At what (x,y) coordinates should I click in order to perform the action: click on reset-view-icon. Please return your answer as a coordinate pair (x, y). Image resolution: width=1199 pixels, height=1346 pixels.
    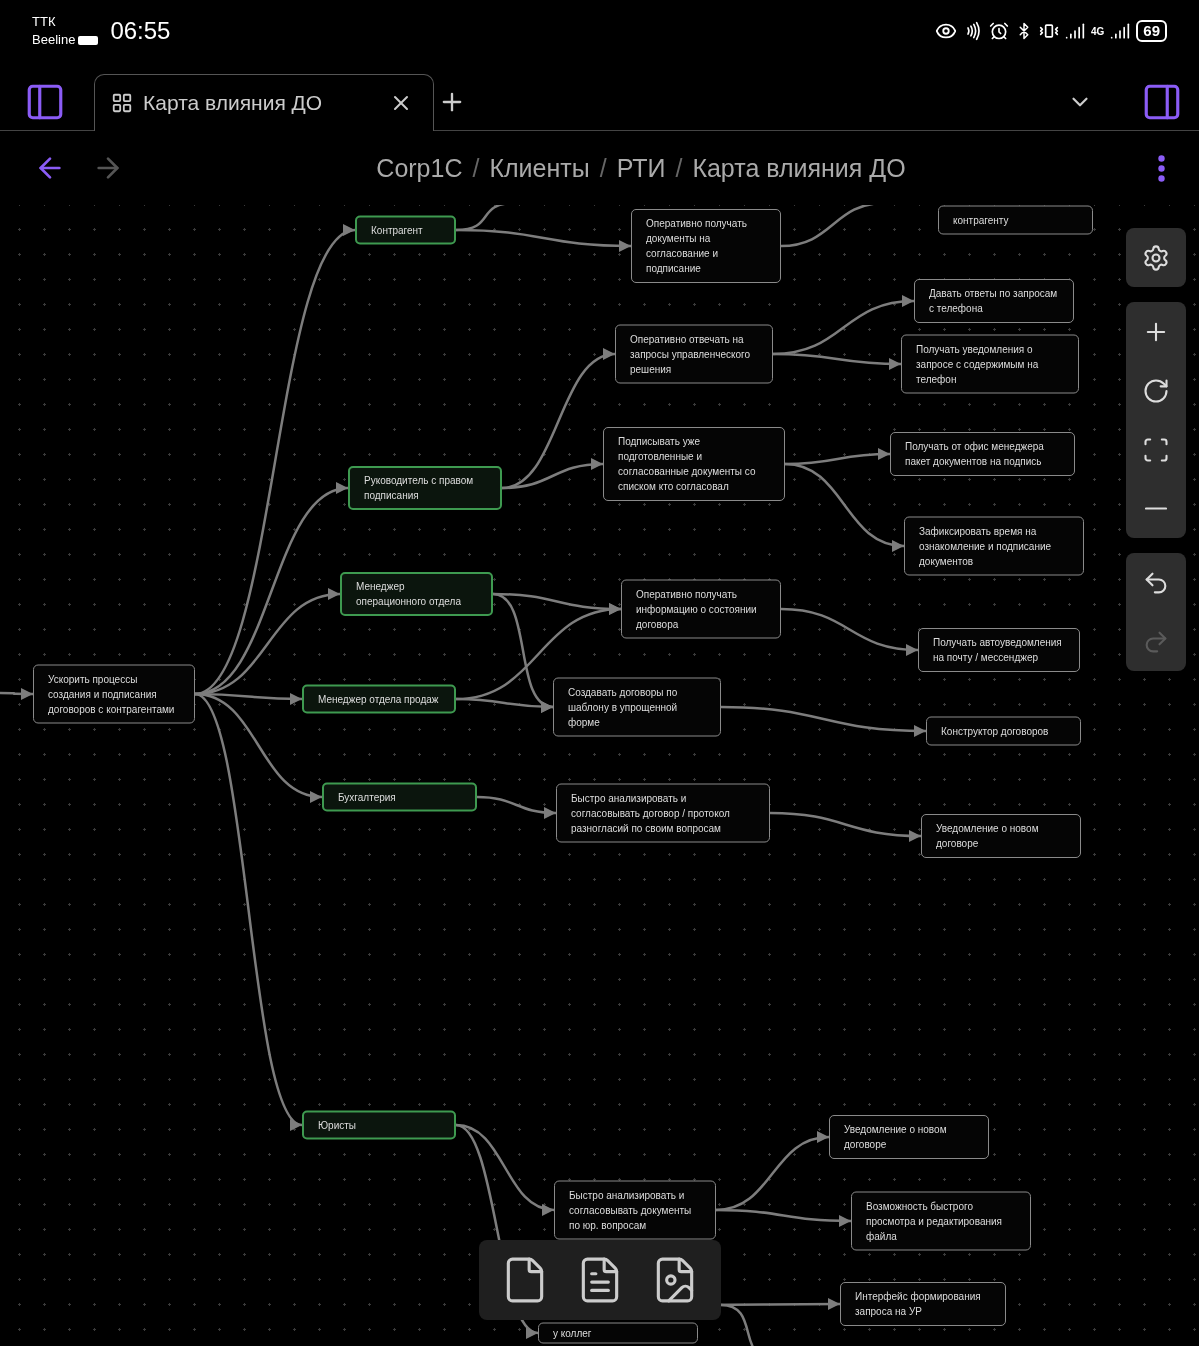
    Looking at the image, I should click on (1156, 390).